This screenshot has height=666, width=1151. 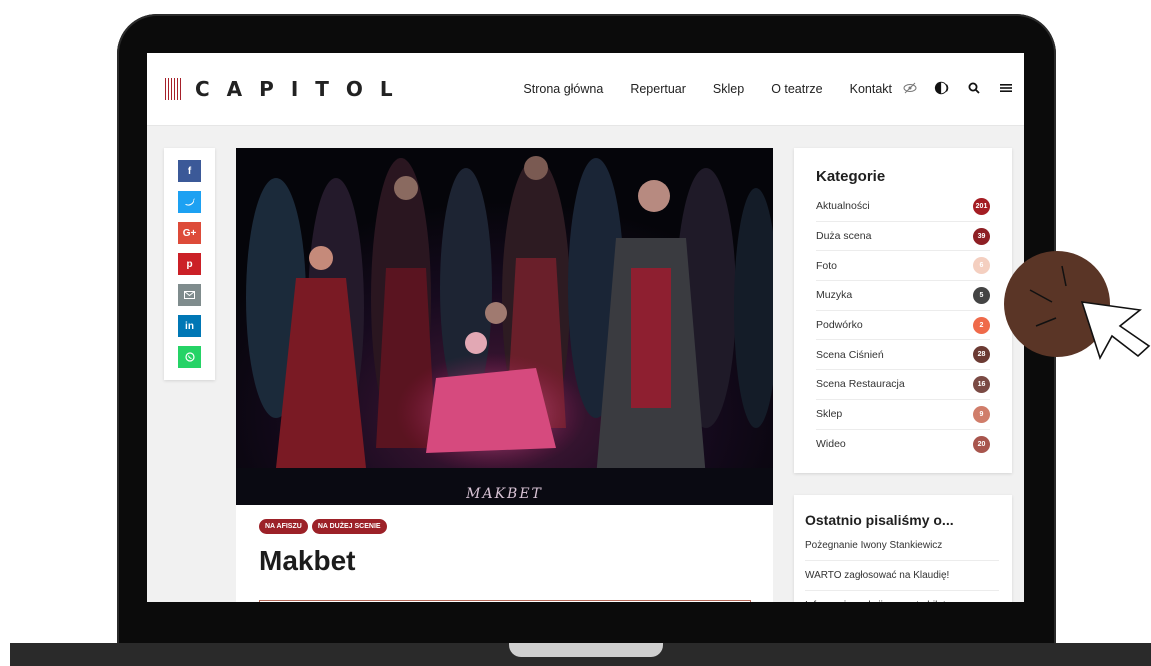 I want to click on tag-na-duzej-scenie: NA DUŻEJ SCENIE, so click(x=349, y=526).